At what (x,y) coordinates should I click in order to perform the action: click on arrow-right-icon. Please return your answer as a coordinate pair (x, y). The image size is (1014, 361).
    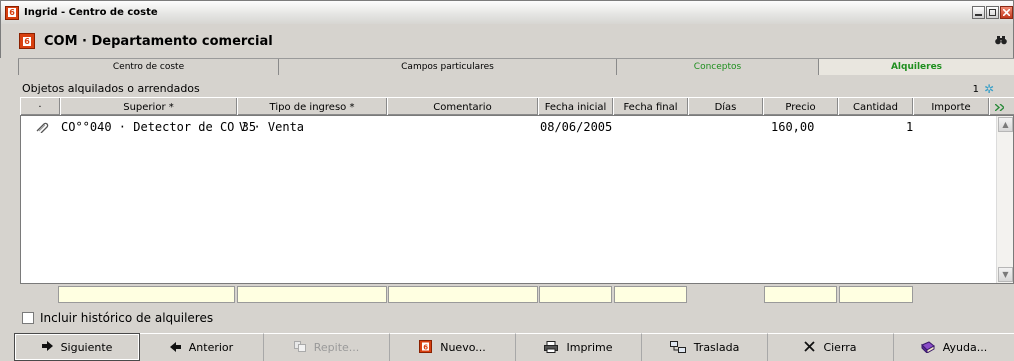
    Looking at the image, I should click on (47, 347).